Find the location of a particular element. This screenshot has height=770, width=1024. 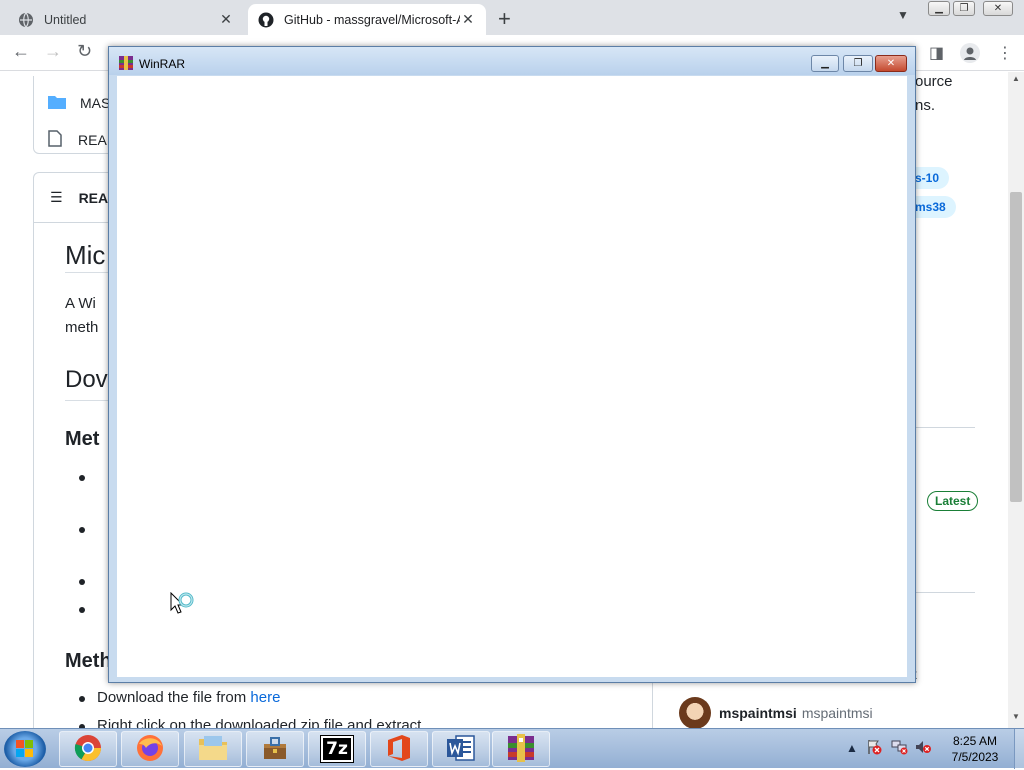

clock-time: 8:25 AM is located at coordinates (975, 741).